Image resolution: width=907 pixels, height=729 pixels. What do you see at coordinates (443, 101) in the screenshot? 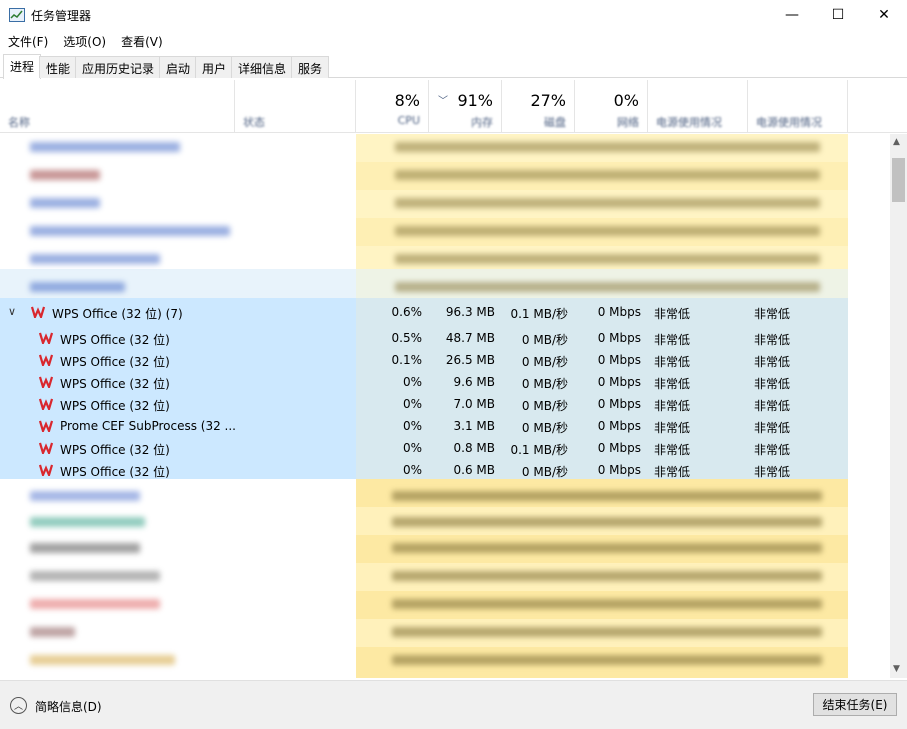
I see `sort-chevron-icon: ﹀` at bounding box center [443, 101].